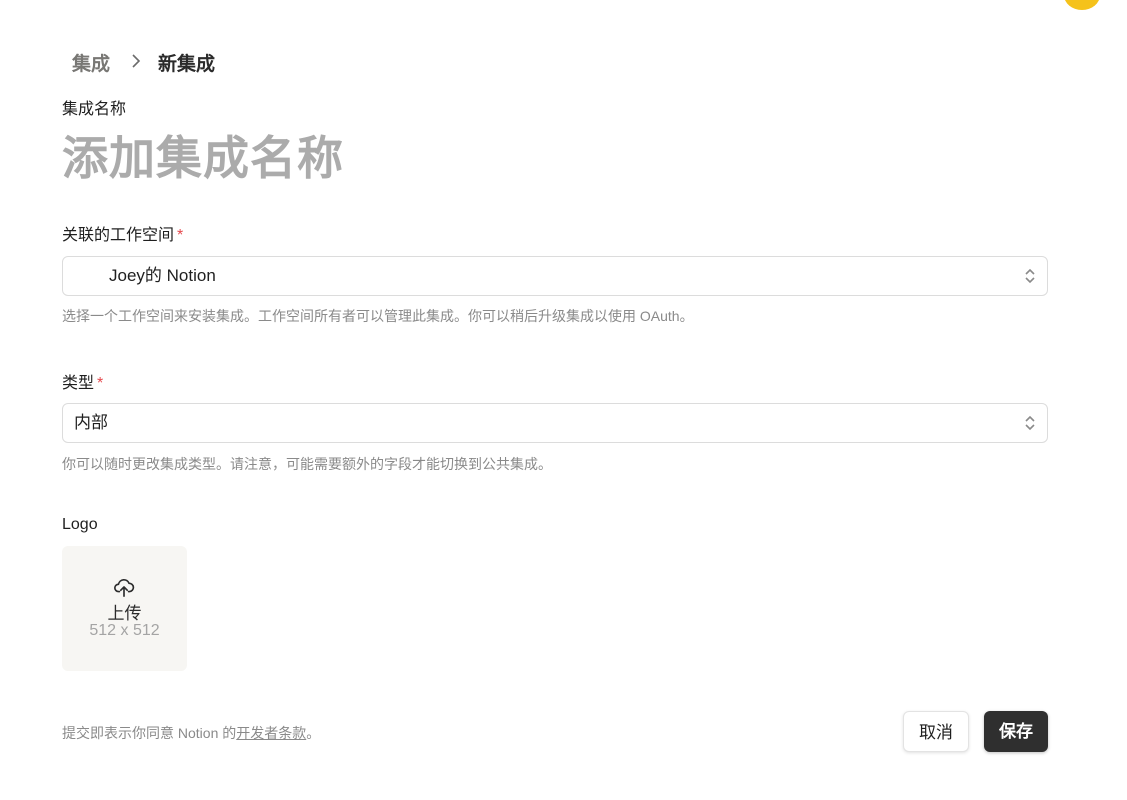 This screenshot has height=800, width=1127. Describe the element at coordinates (80, 524) in the screenshot. I see `logo-label: Logo` at that location.